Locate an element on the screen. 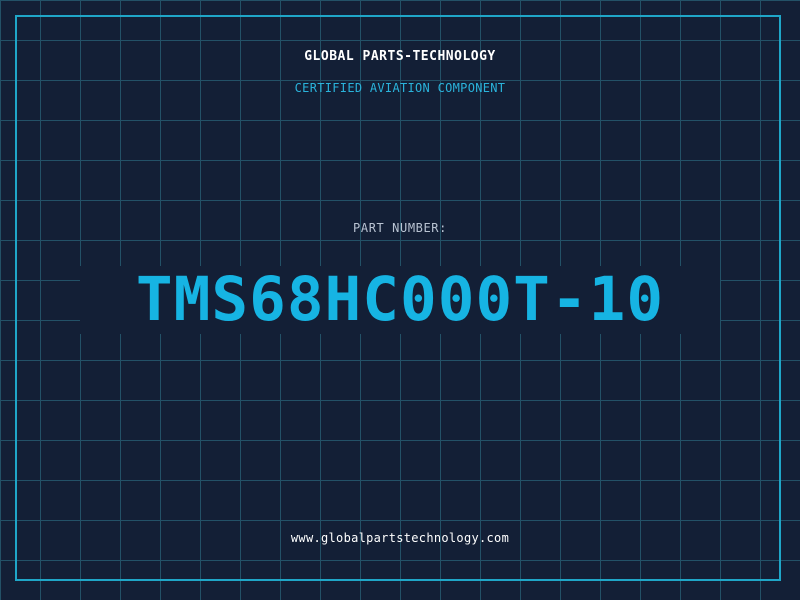 The image size is (800, 600). company-name: GLOBAL PARTS-TECHNOLOGY is located at coordinates (400, 56).